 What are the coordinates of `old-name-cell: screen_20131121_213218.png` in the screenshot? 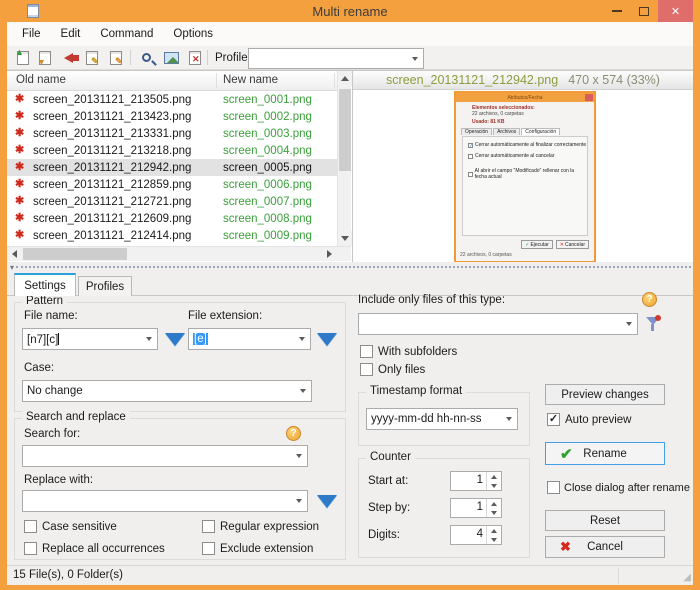 It's located at (112, 150).